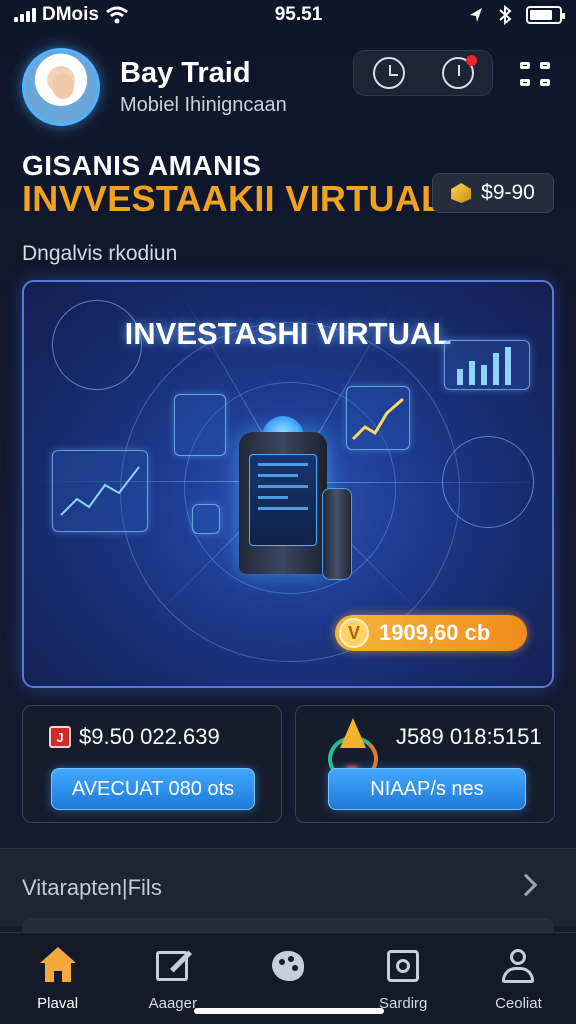 The image size is (576, 1024). I want to click on status-right, so click(516, 15).